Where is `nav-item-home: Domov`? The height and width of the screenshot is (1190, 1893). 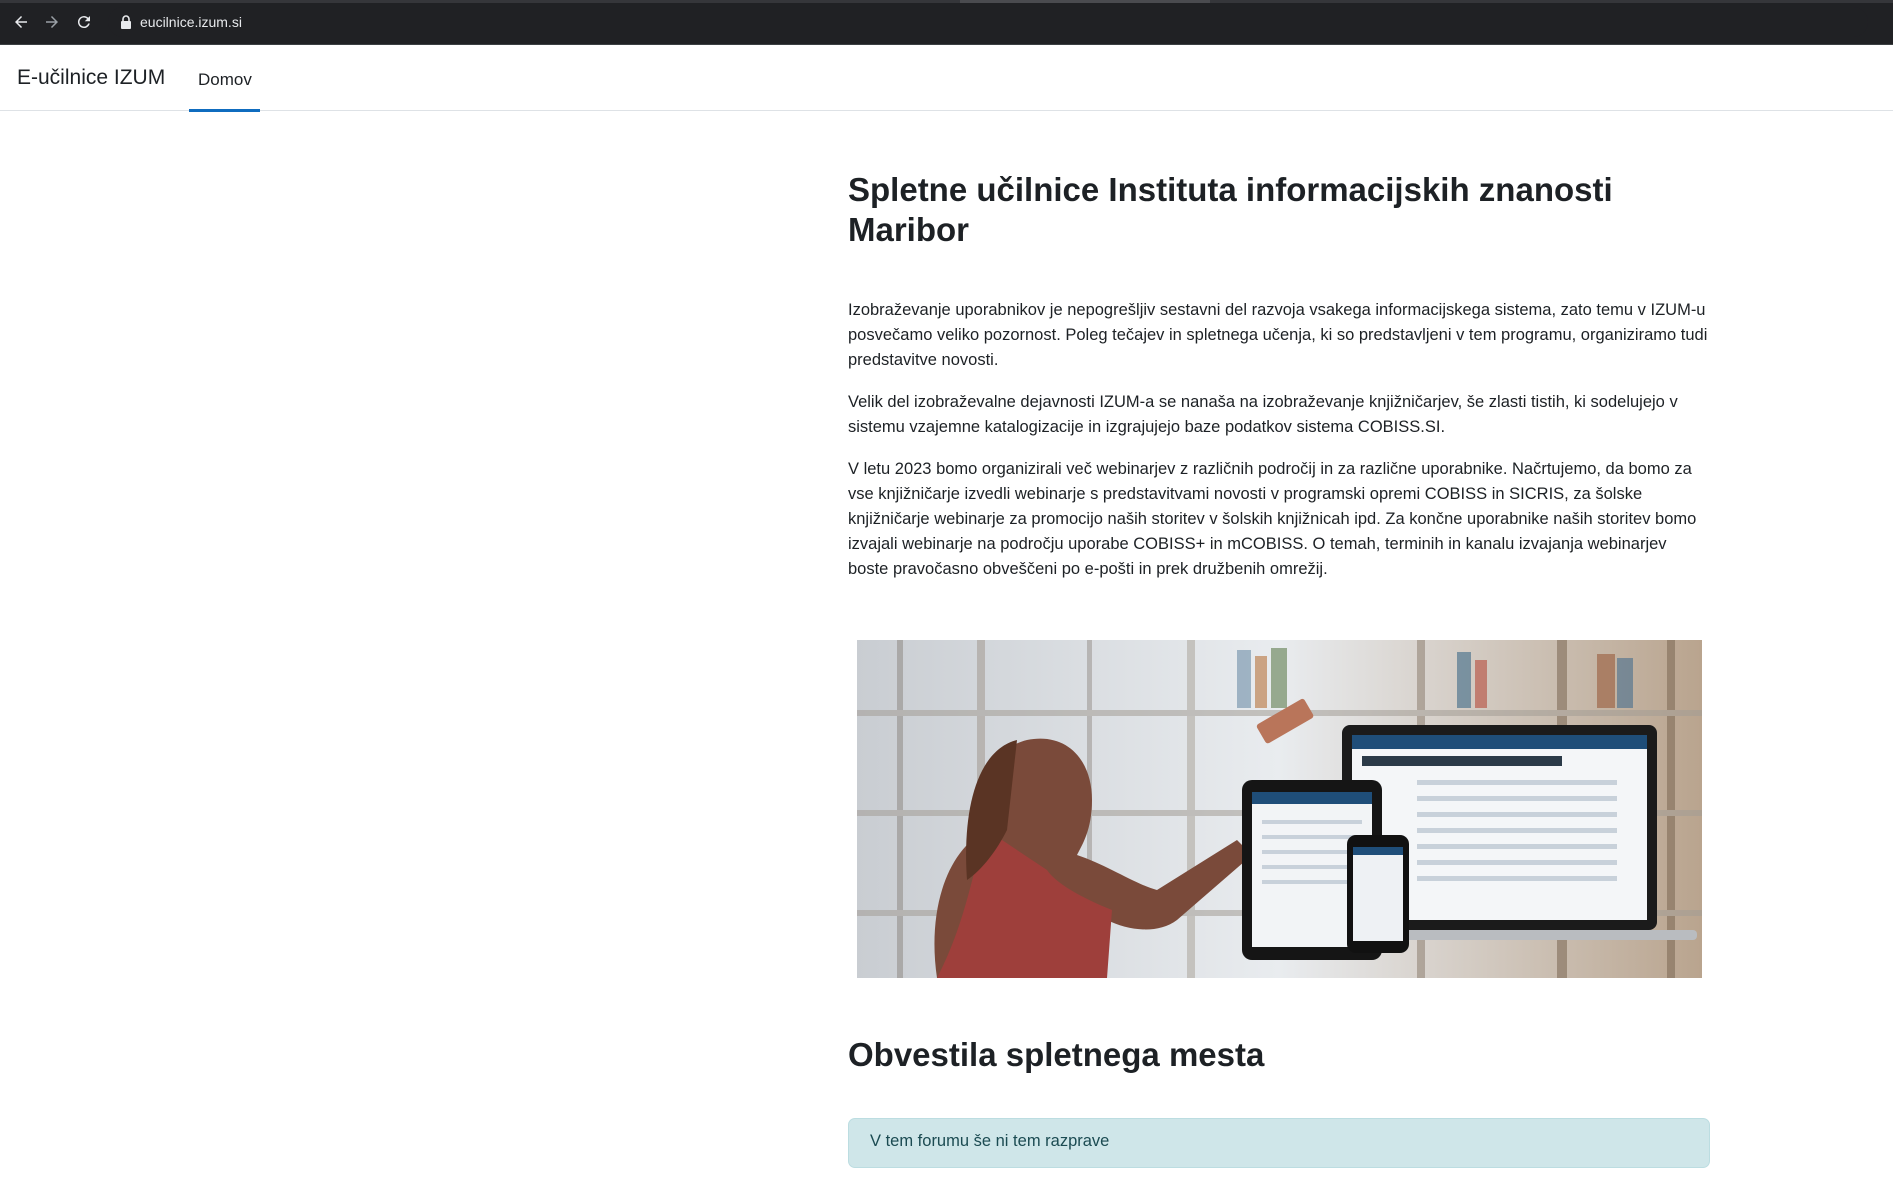
nav-item-home: Domov is located at coordinates (224, 78).